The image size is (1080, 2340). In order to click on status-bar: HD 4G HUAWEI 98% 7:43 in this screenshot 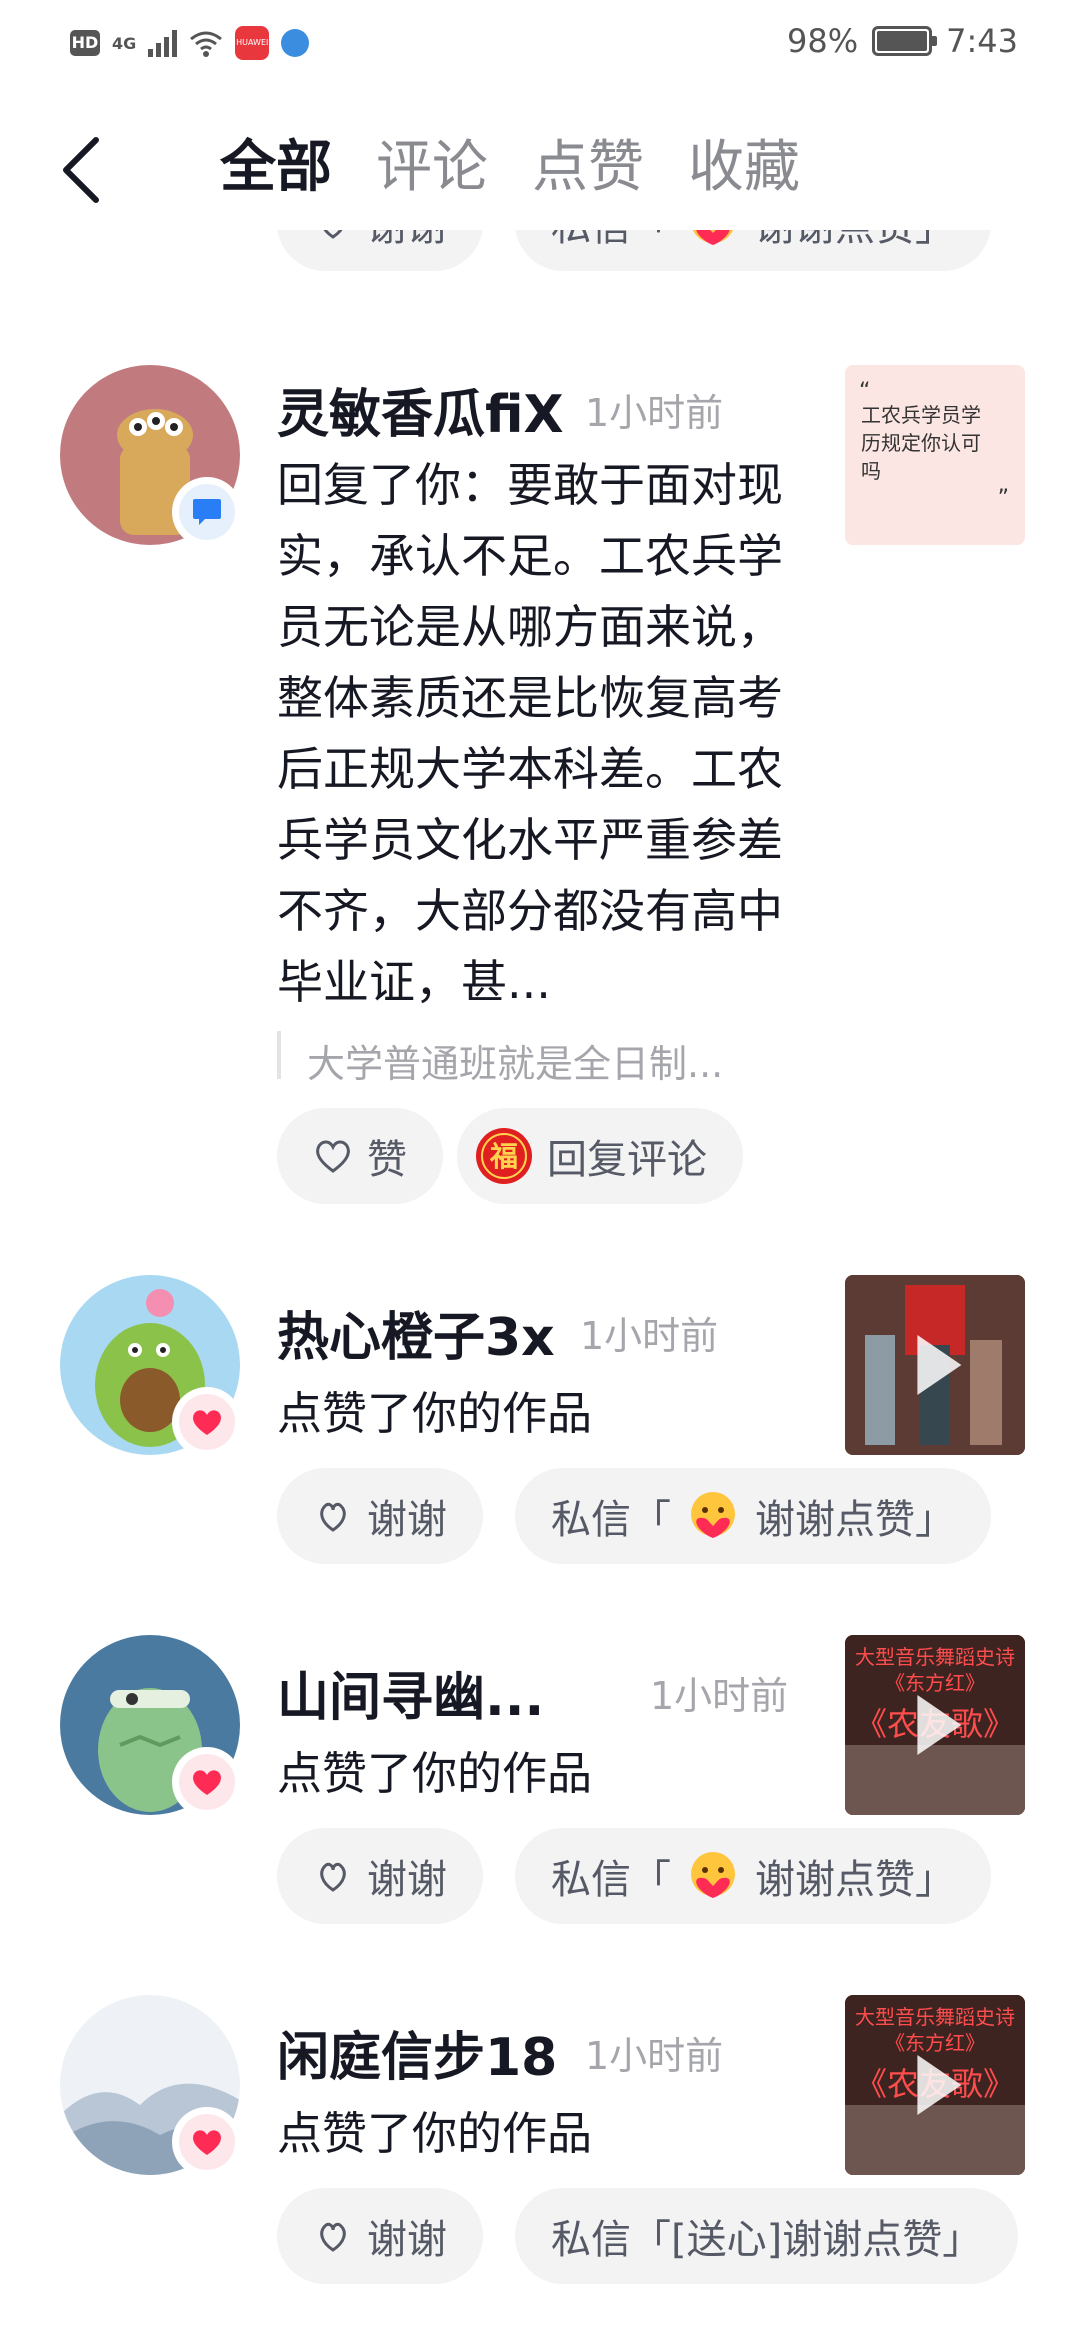, I will do `click(540, 46)`.